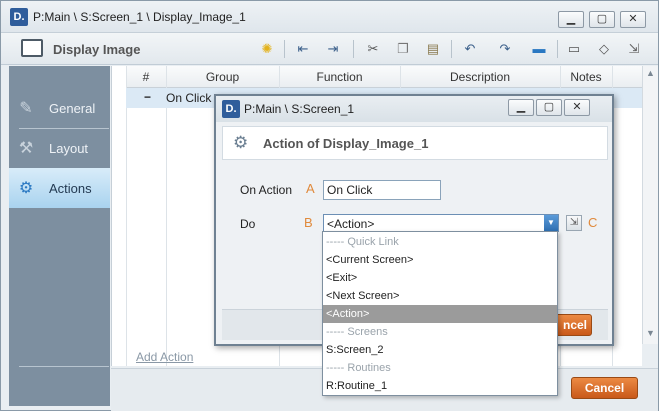 This screenshot has width=659, height=411. I want to click on cancel-button: Cancel, so click(604, 388).